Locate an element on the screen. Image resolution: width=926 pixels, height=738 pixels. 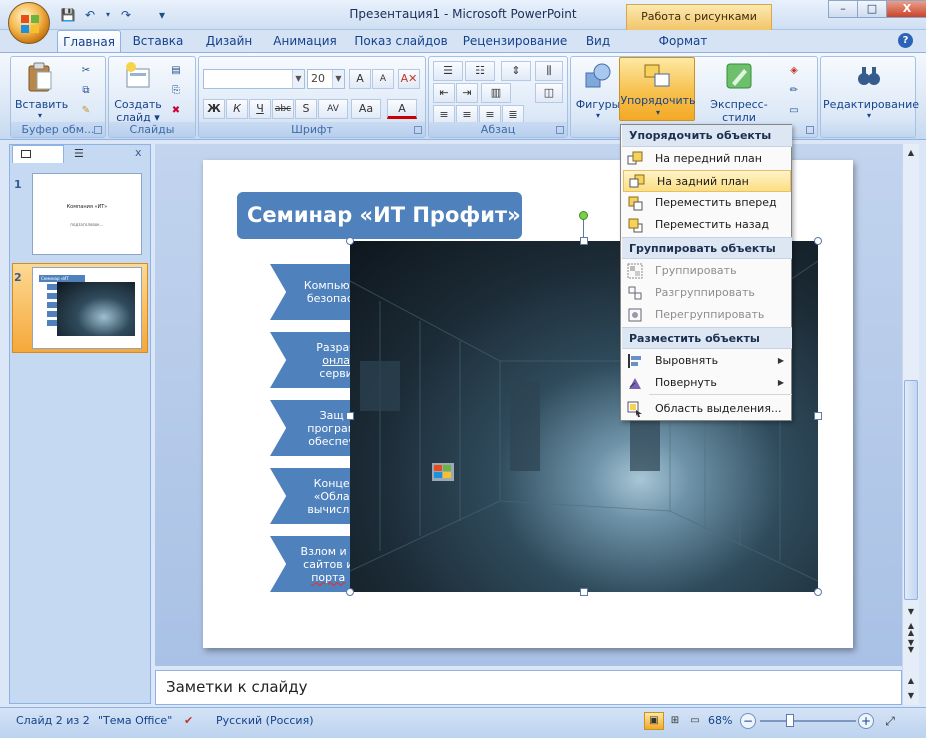
delete-slide-icon: ✖ is located at coordinates (176, 111).